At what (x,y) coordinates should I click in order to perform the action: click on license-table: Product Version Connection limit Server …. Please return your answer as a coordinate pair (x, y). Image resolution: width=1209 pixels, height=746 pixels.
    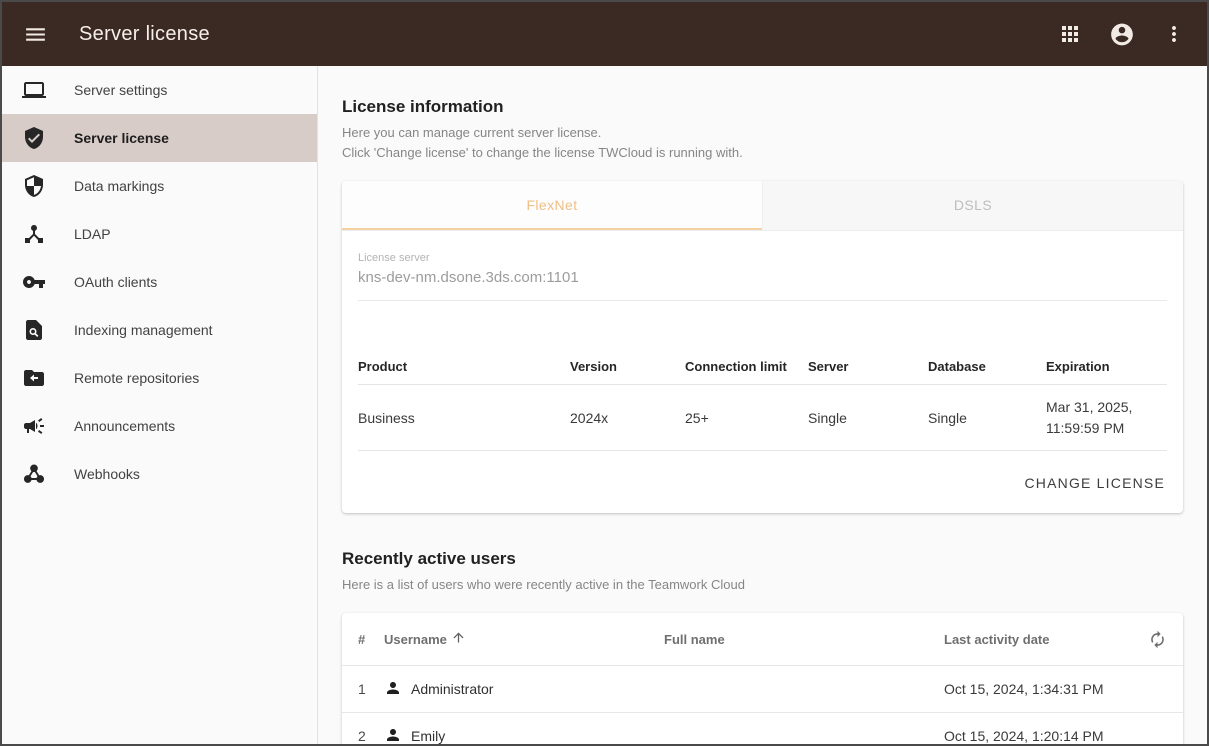
    Looking at the image, I should click on (762, 401).